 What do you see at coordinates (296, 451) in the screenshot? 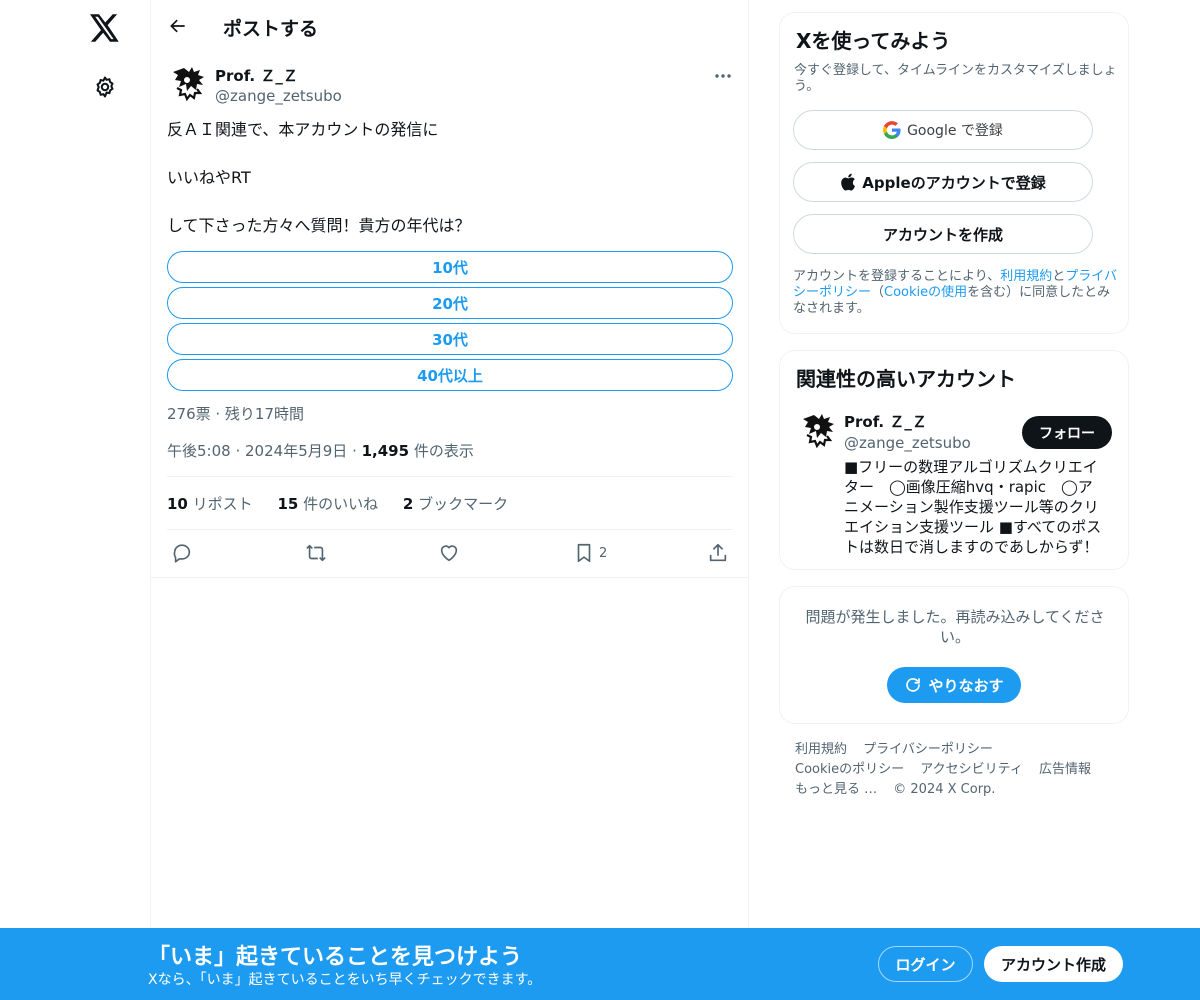
I see `post-date: 2024年5月9日` at bounding box center [296, 451].